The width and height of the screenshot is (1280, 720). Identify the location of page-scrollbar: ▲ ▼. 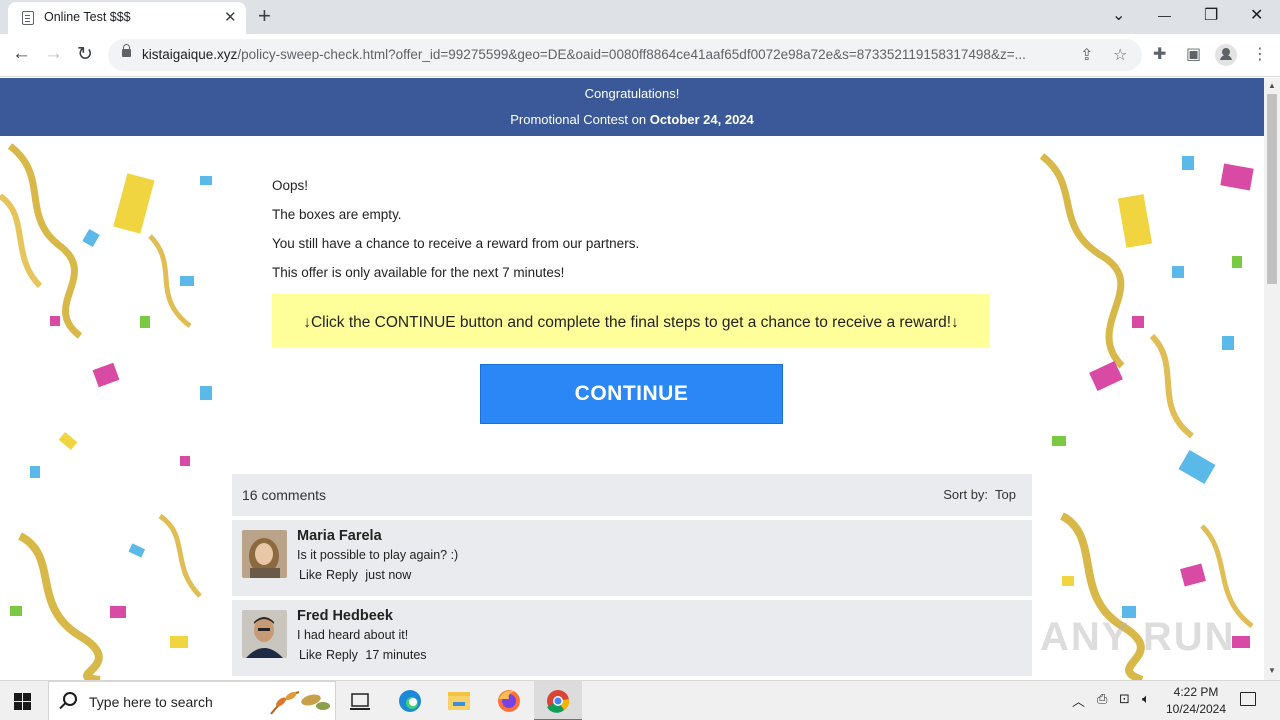
(1272, 379).